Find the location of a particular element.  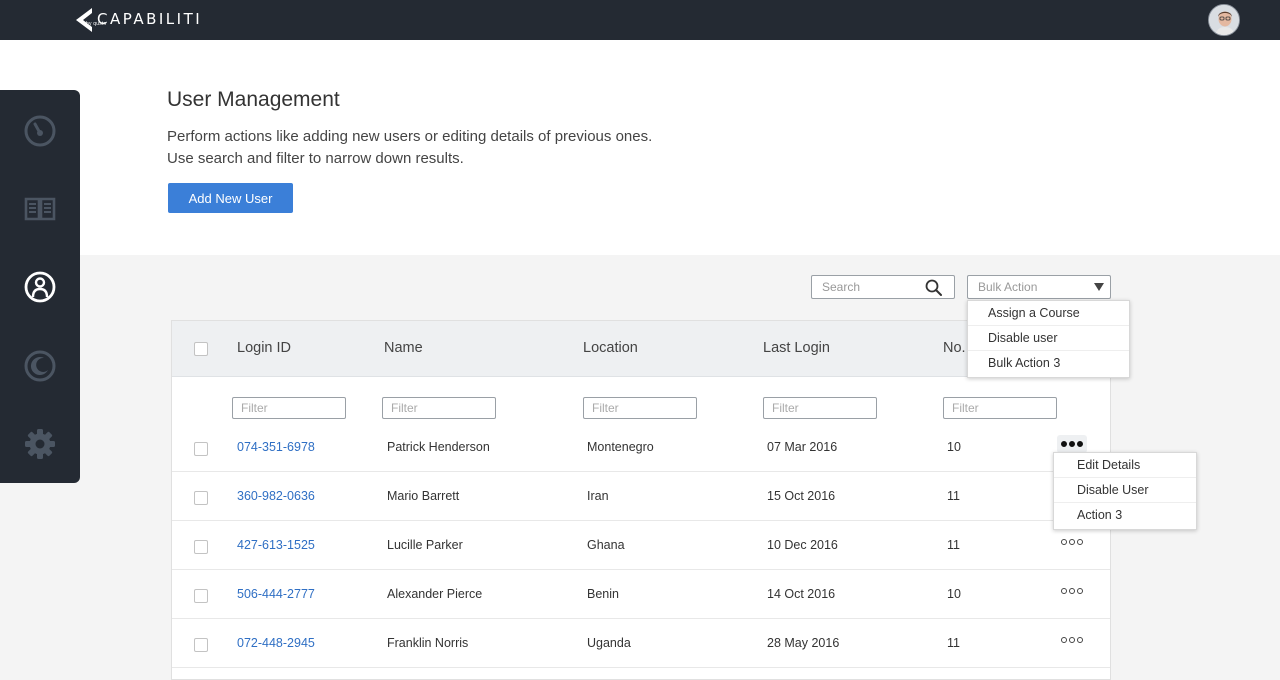

user-name: Franklin Norris is located at coordinates (428, 643).